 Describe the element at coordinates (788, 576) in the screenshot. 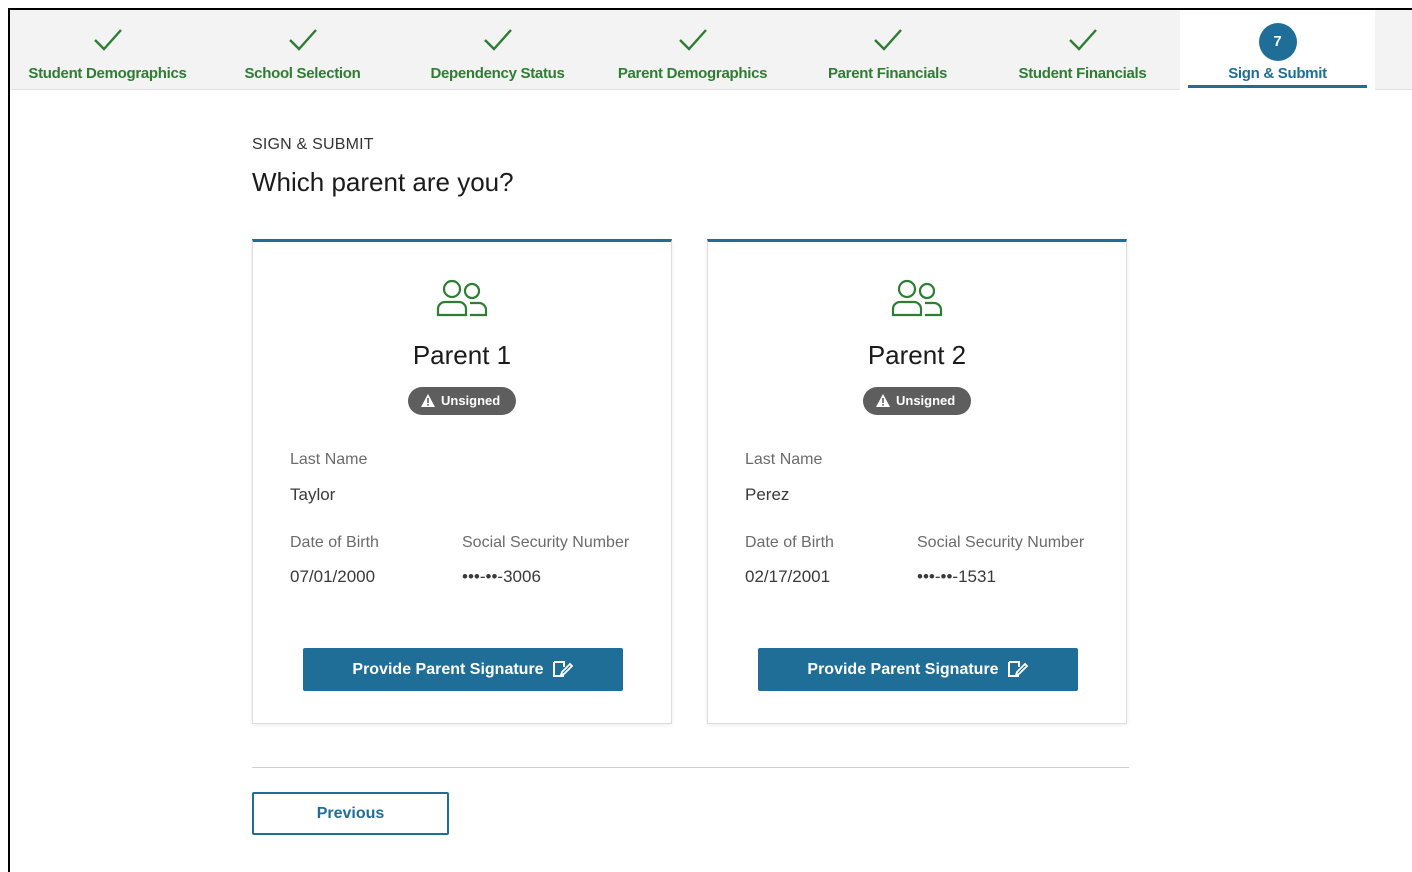

I see `dob-value: 02/17/2001` at that location.